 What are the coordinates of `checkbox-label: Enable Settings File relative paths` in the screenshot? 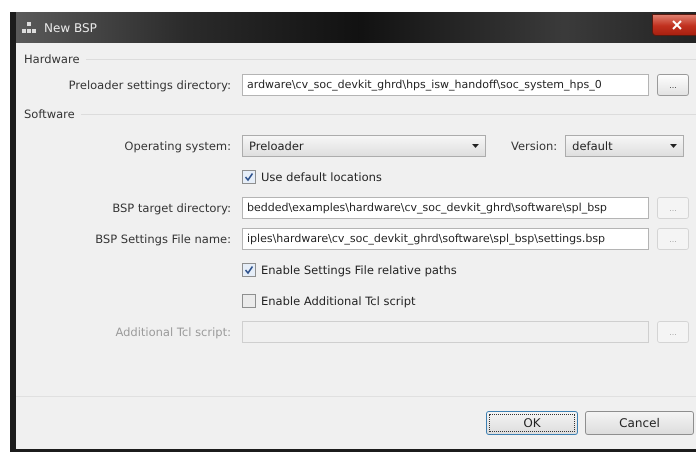 It's located at (359, 269).